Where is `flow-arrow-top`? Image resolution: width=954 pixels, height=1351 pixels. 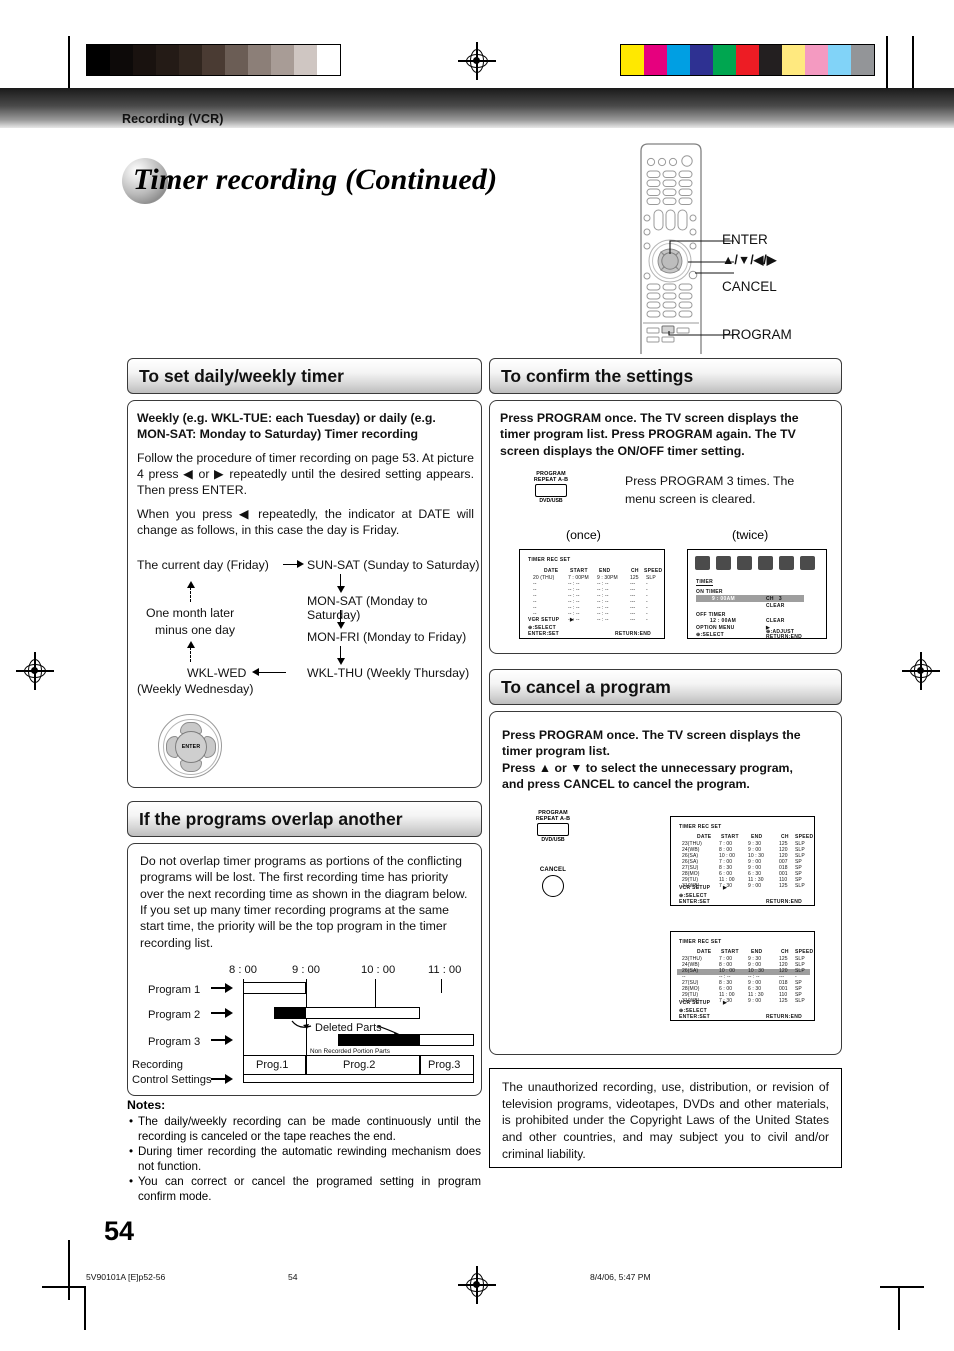 flow-arrow-top is located at coordinates (290, 564).